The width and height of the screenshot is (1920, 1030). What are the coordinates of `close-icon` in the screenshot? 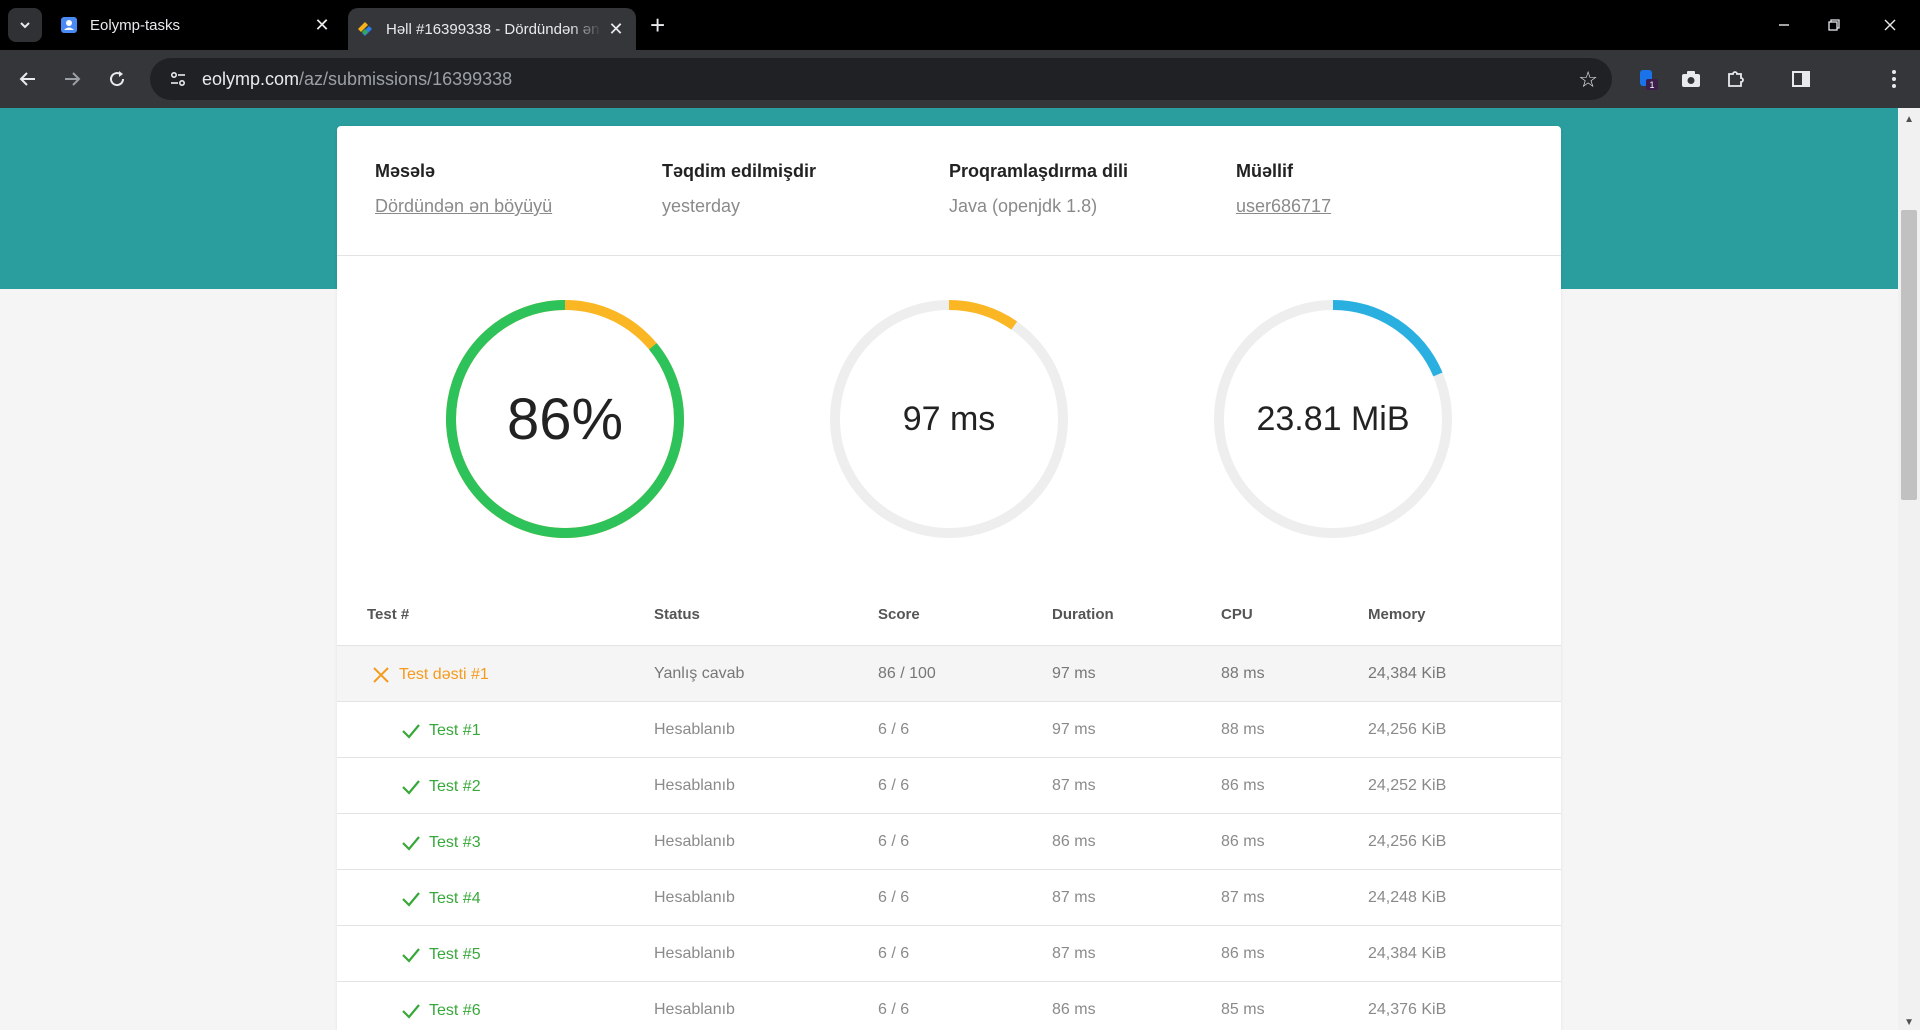 It's located at (1890, 25).